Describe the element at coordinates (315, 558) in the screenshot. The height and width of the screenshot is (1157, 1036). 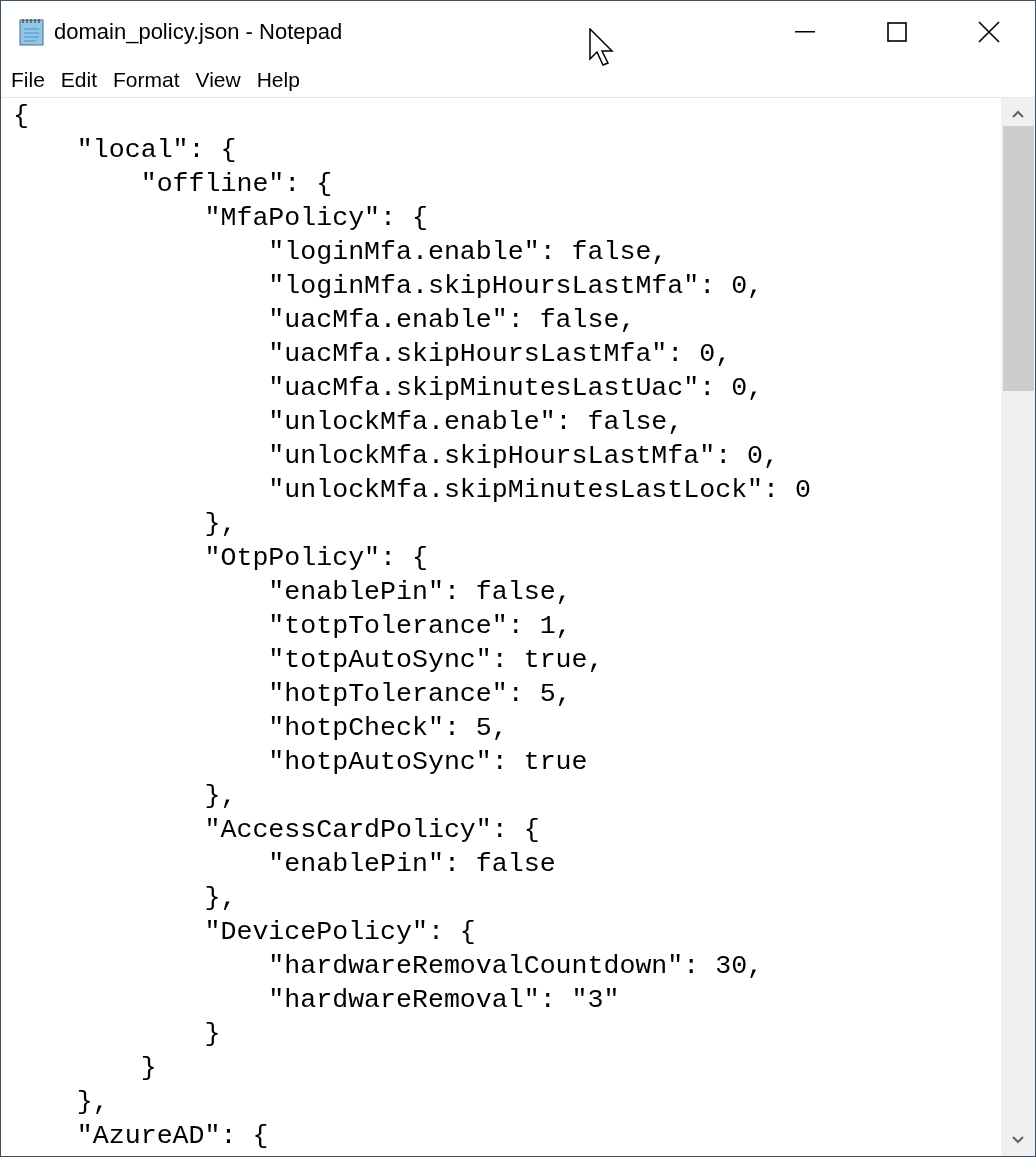
I see `code-line: "OtpPolicy": {` at that location.